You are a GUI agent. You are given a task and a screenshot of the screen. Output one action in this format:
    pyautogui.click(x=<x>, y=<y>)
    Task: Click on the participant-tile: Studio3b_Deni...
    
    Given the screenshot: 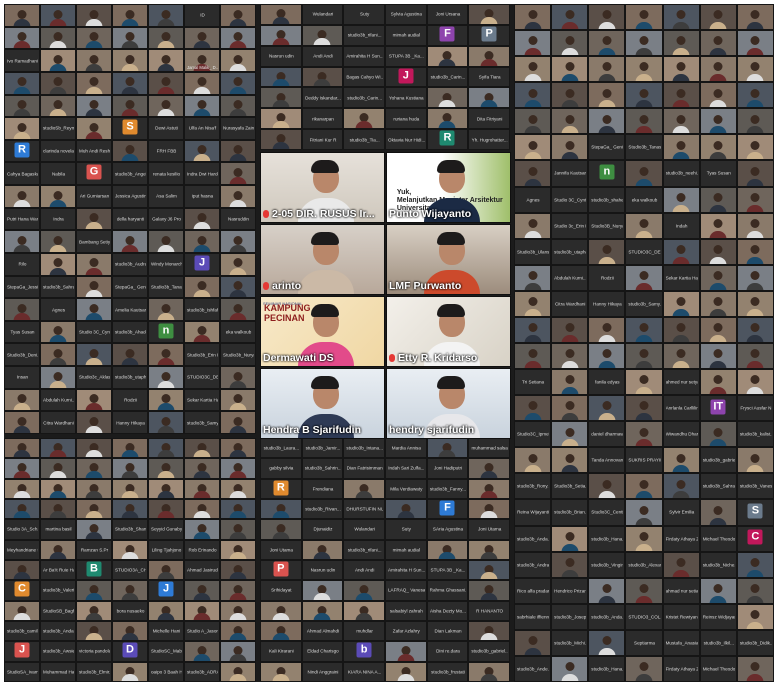 What is the action you would take?
    pyautogui.click(x=22, y=355)
    